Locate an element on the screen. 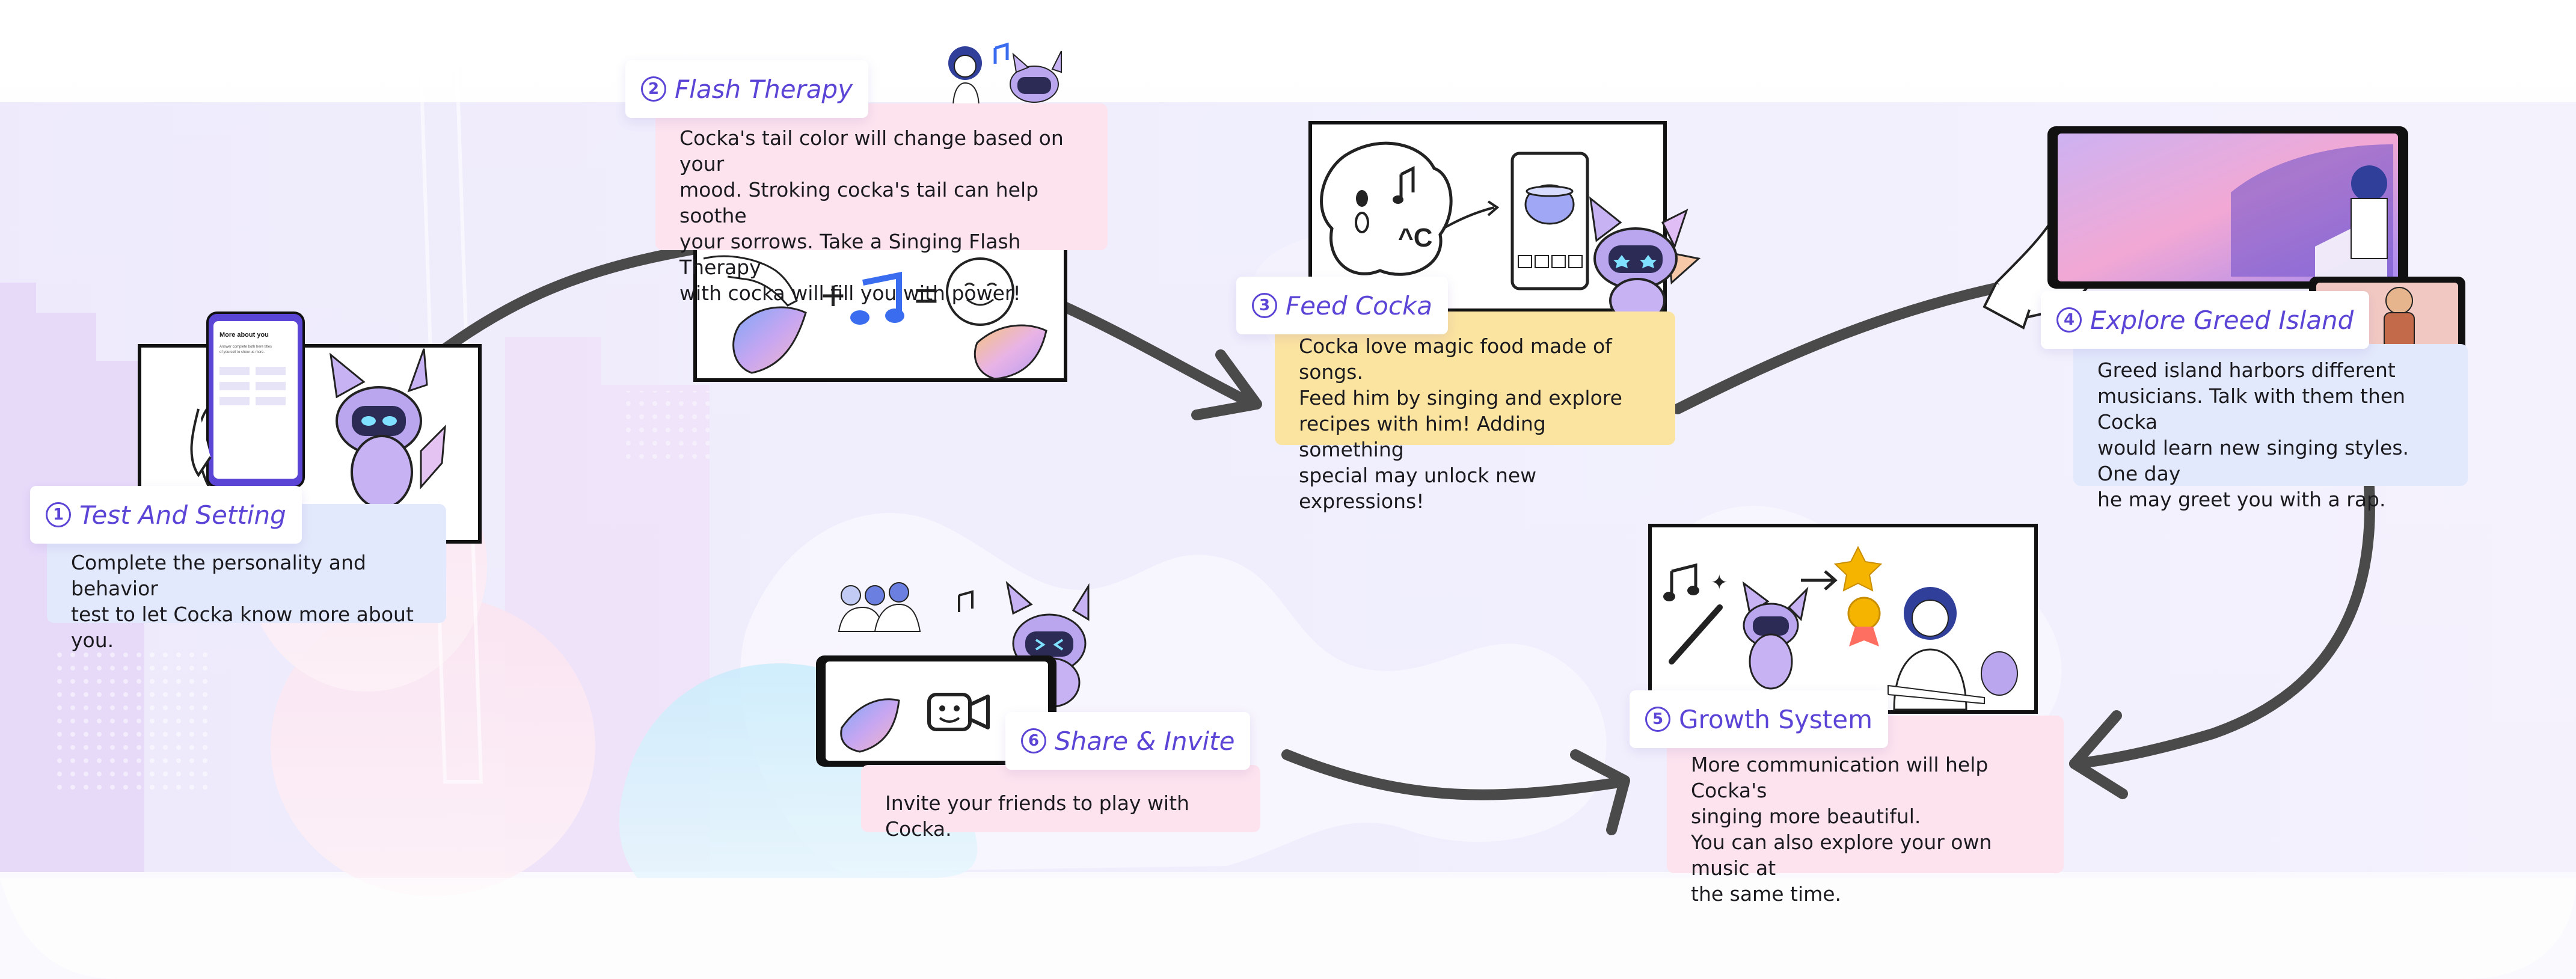  step-6-label: 6 Share & Invite is located at coordinates (1128, 741).